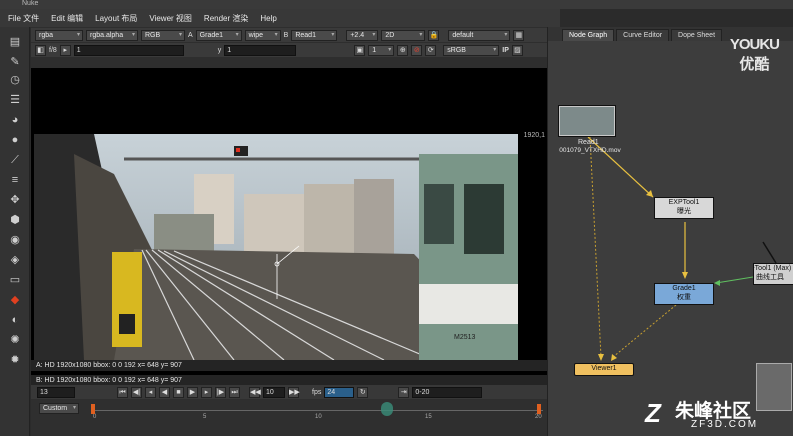  I want to click on frame-range-field: 0-20, so click(447, 392).